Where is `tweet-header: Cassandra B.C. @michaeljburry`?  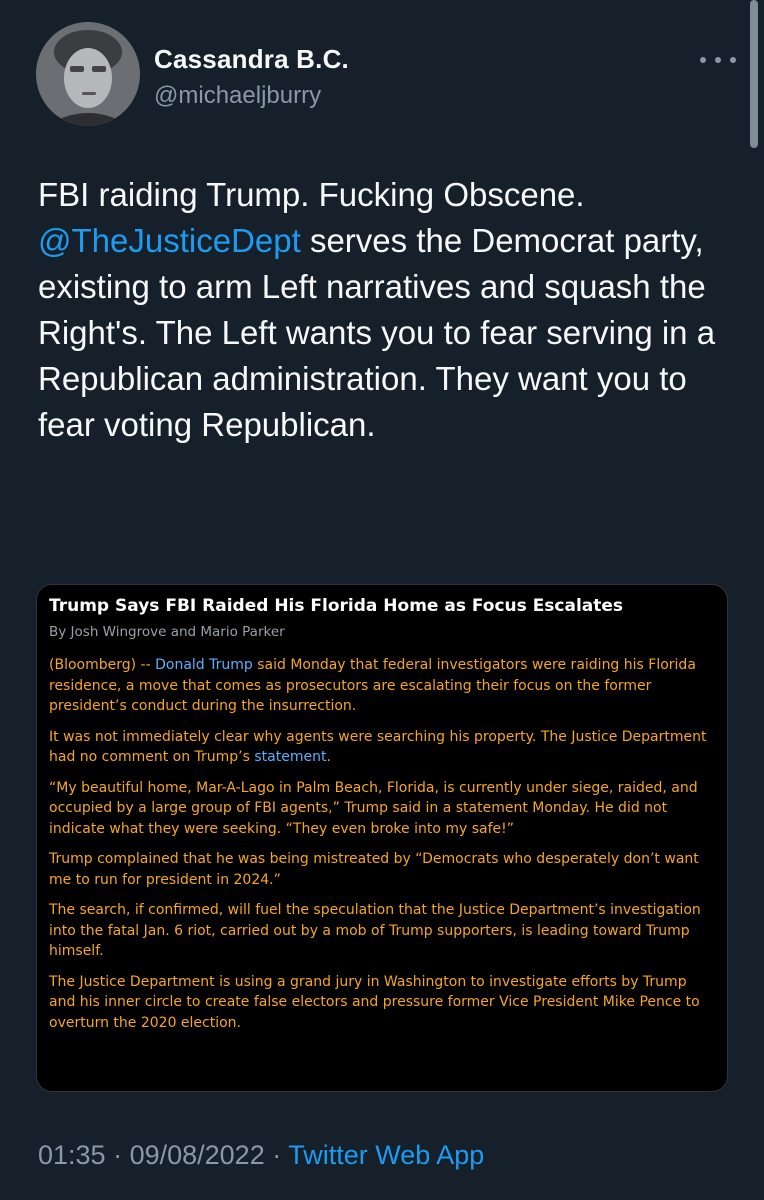
tweet-header: Cassandra B.C. @michaeljburry is located at coordinates (386, 74).